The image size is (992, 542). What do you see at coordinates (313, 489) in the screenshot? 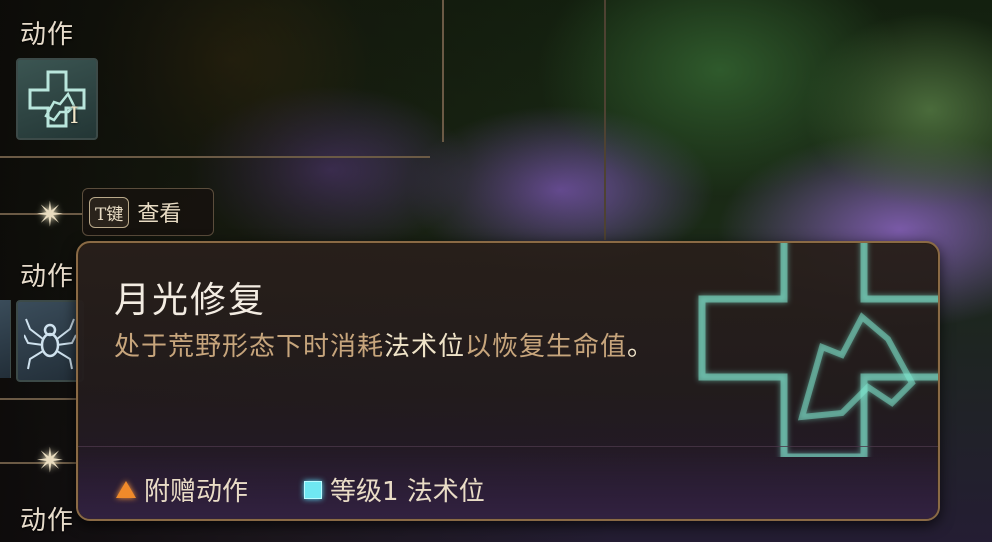
I see `spell-slot-square-icon` at bounding box center [313, 489].